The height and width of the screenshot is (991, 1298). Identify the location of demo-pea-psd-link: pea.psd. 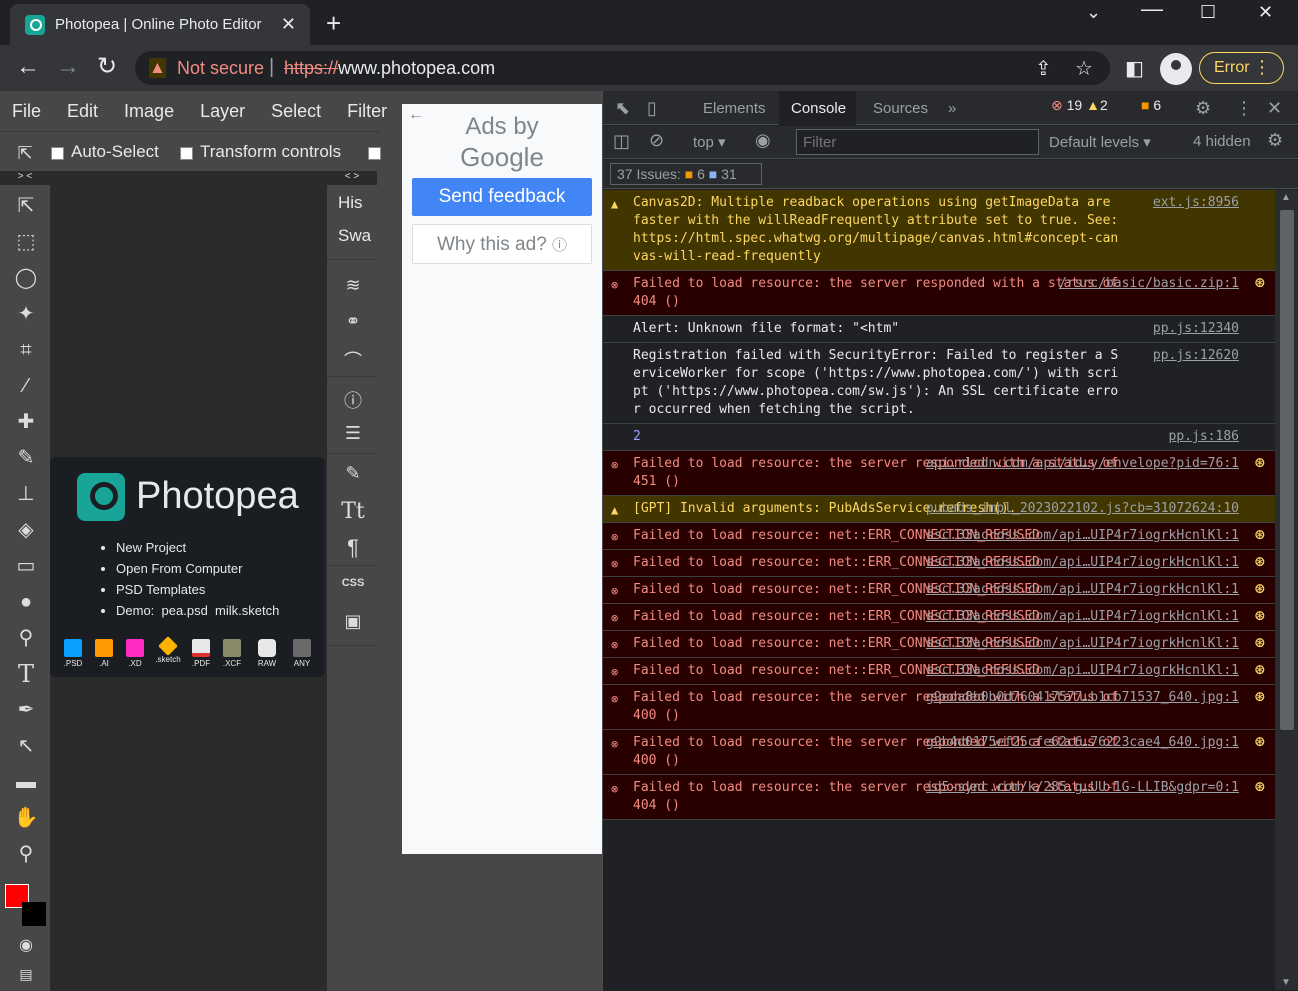
(185, 610).